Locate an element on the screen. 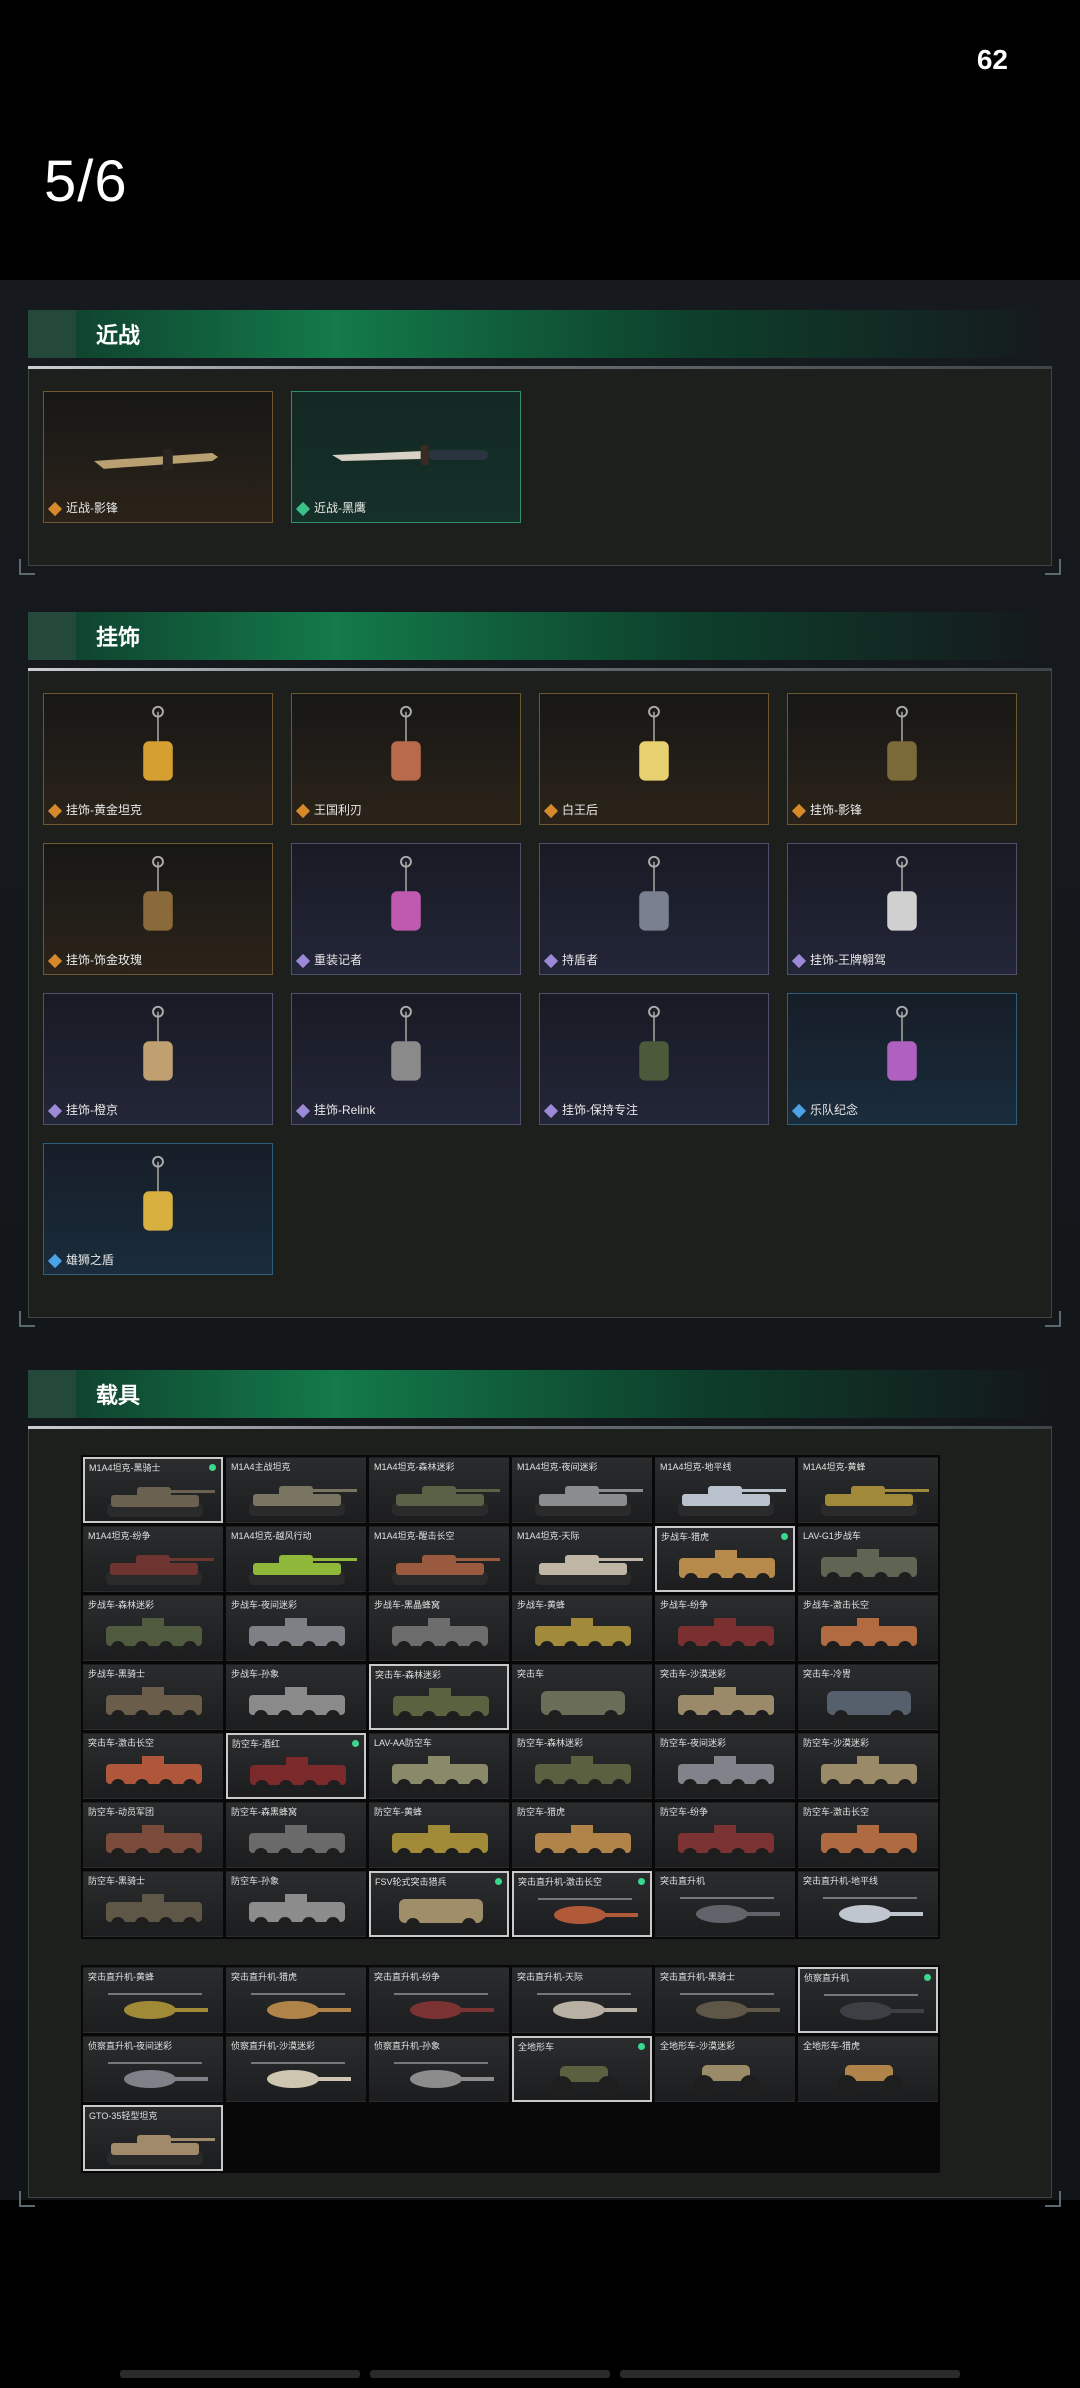  vehicle-tile: M1A4主战坦克 is located at coordinates (296, 1490).